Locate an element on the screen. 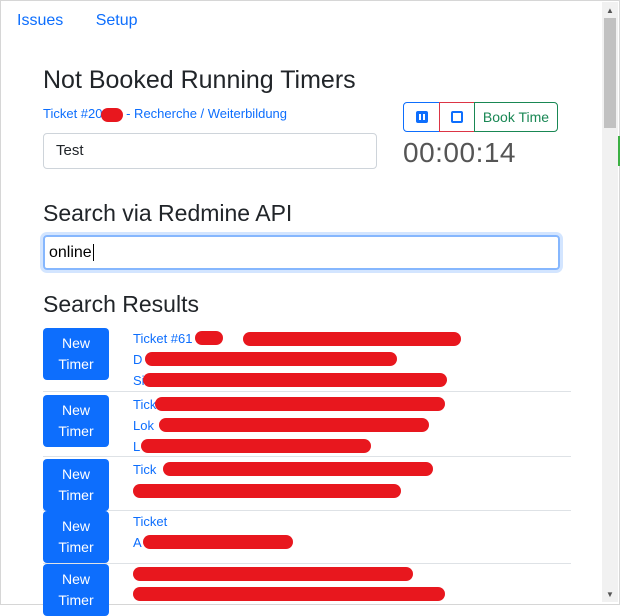 The height and width of the screenshot is (616, 620). result-row: New Timer Ticket #61 D Si is located at coordinates (307, 358).